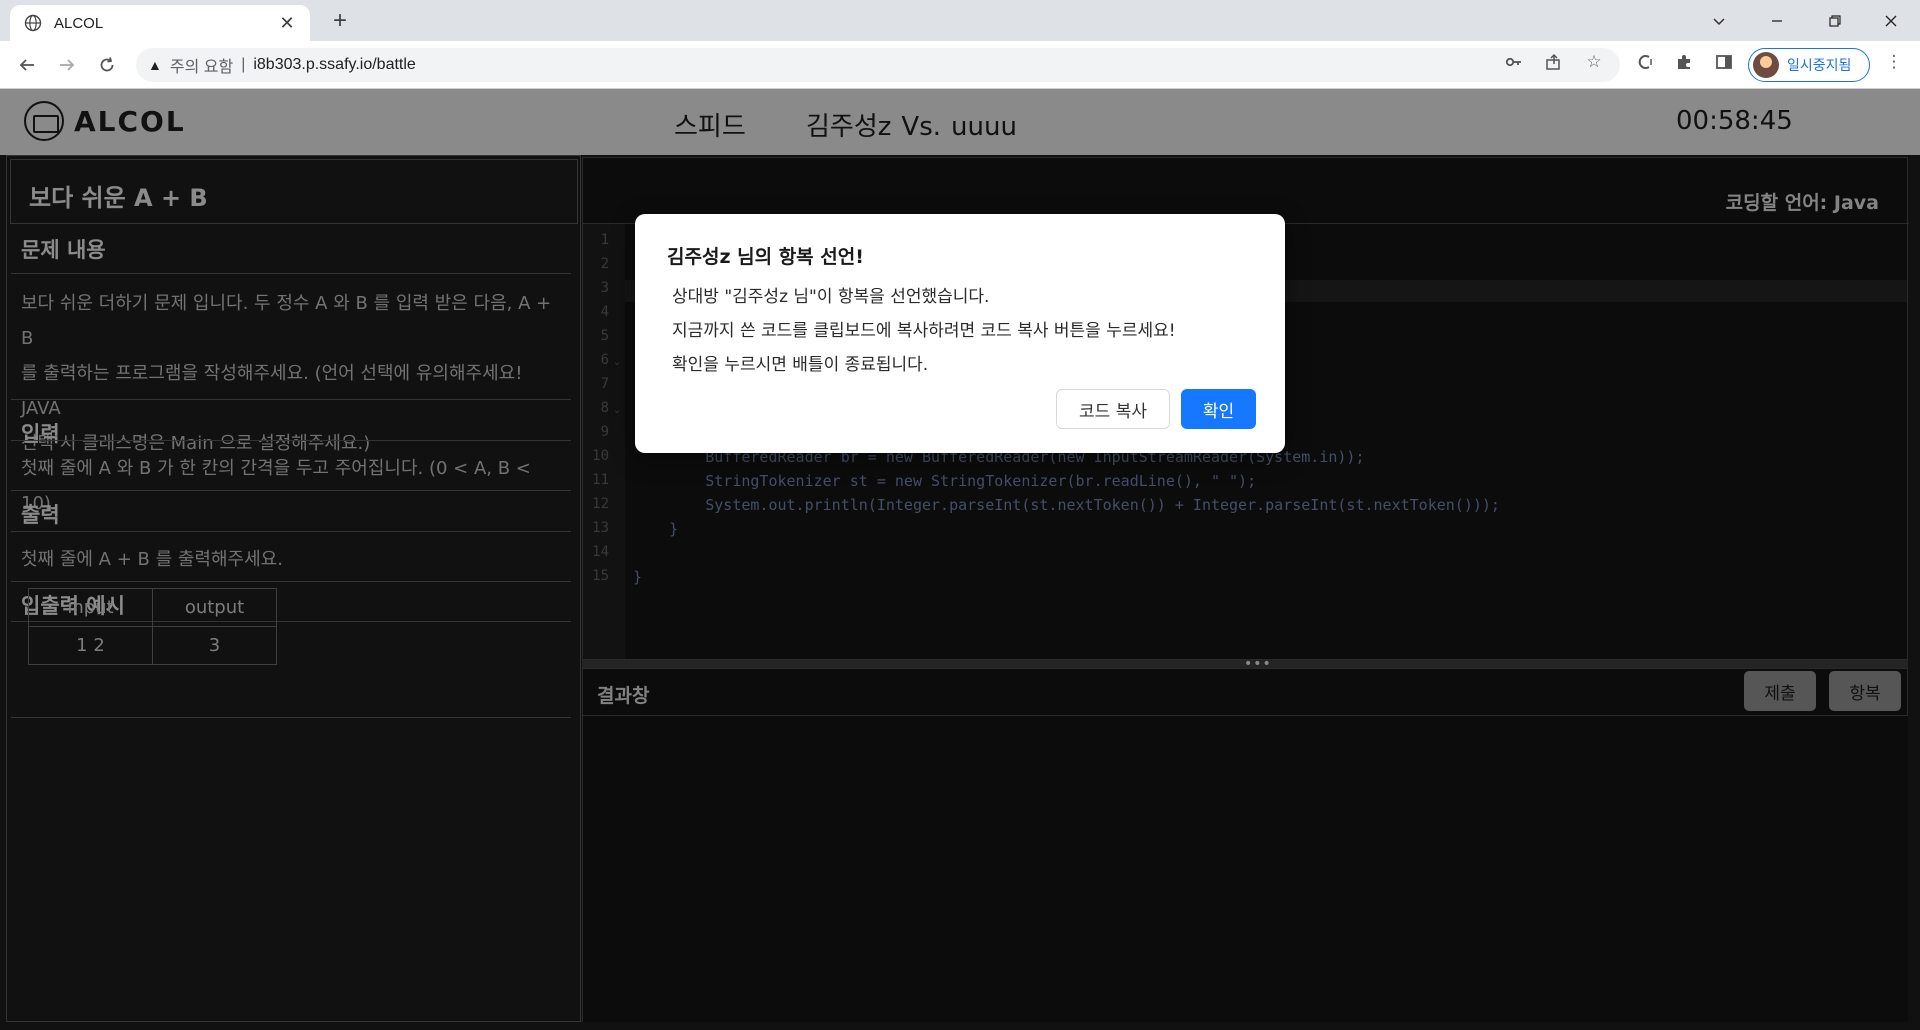  What do you see at coordinates (1777, 20) in the screenshot?
I see `minimize-button` at bounding box center [1777, 20].